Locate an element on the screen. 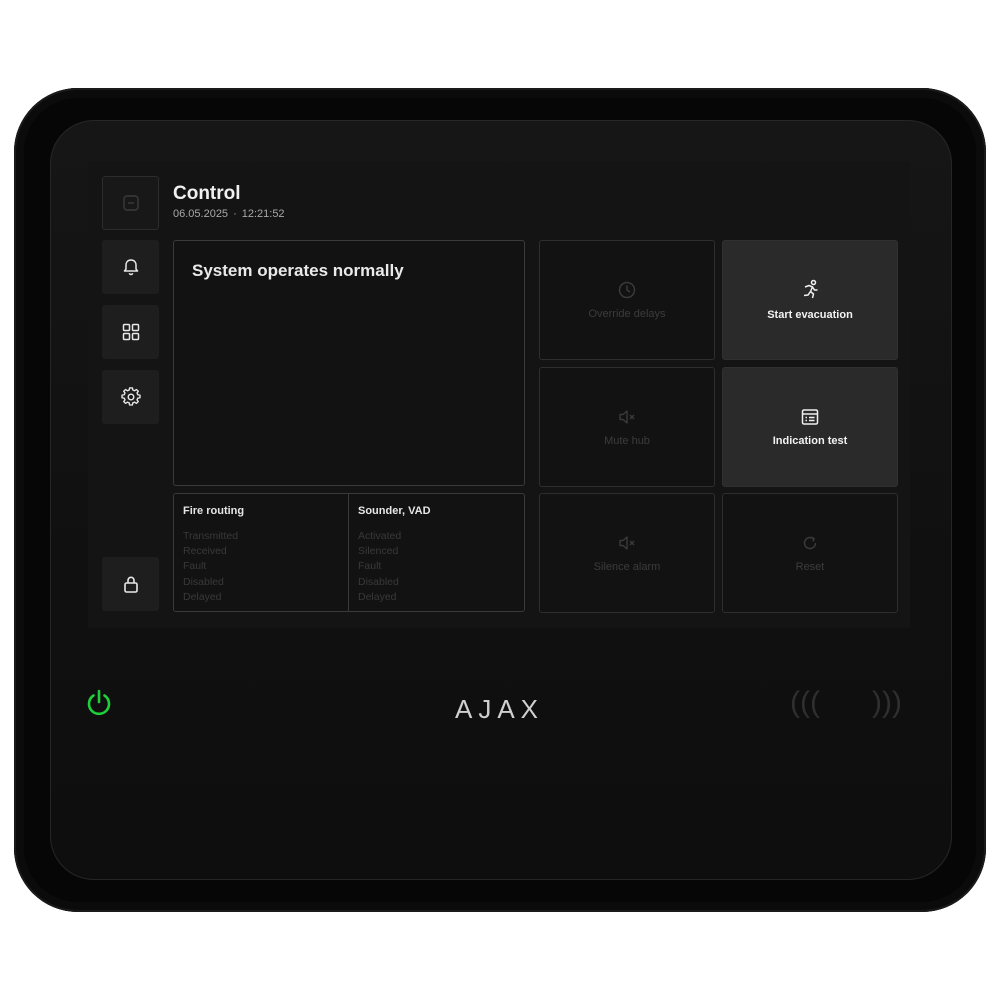 This screenshot has height=1000, width=1000. ajax-logo: AJAX is located at coordinates (500, 709).